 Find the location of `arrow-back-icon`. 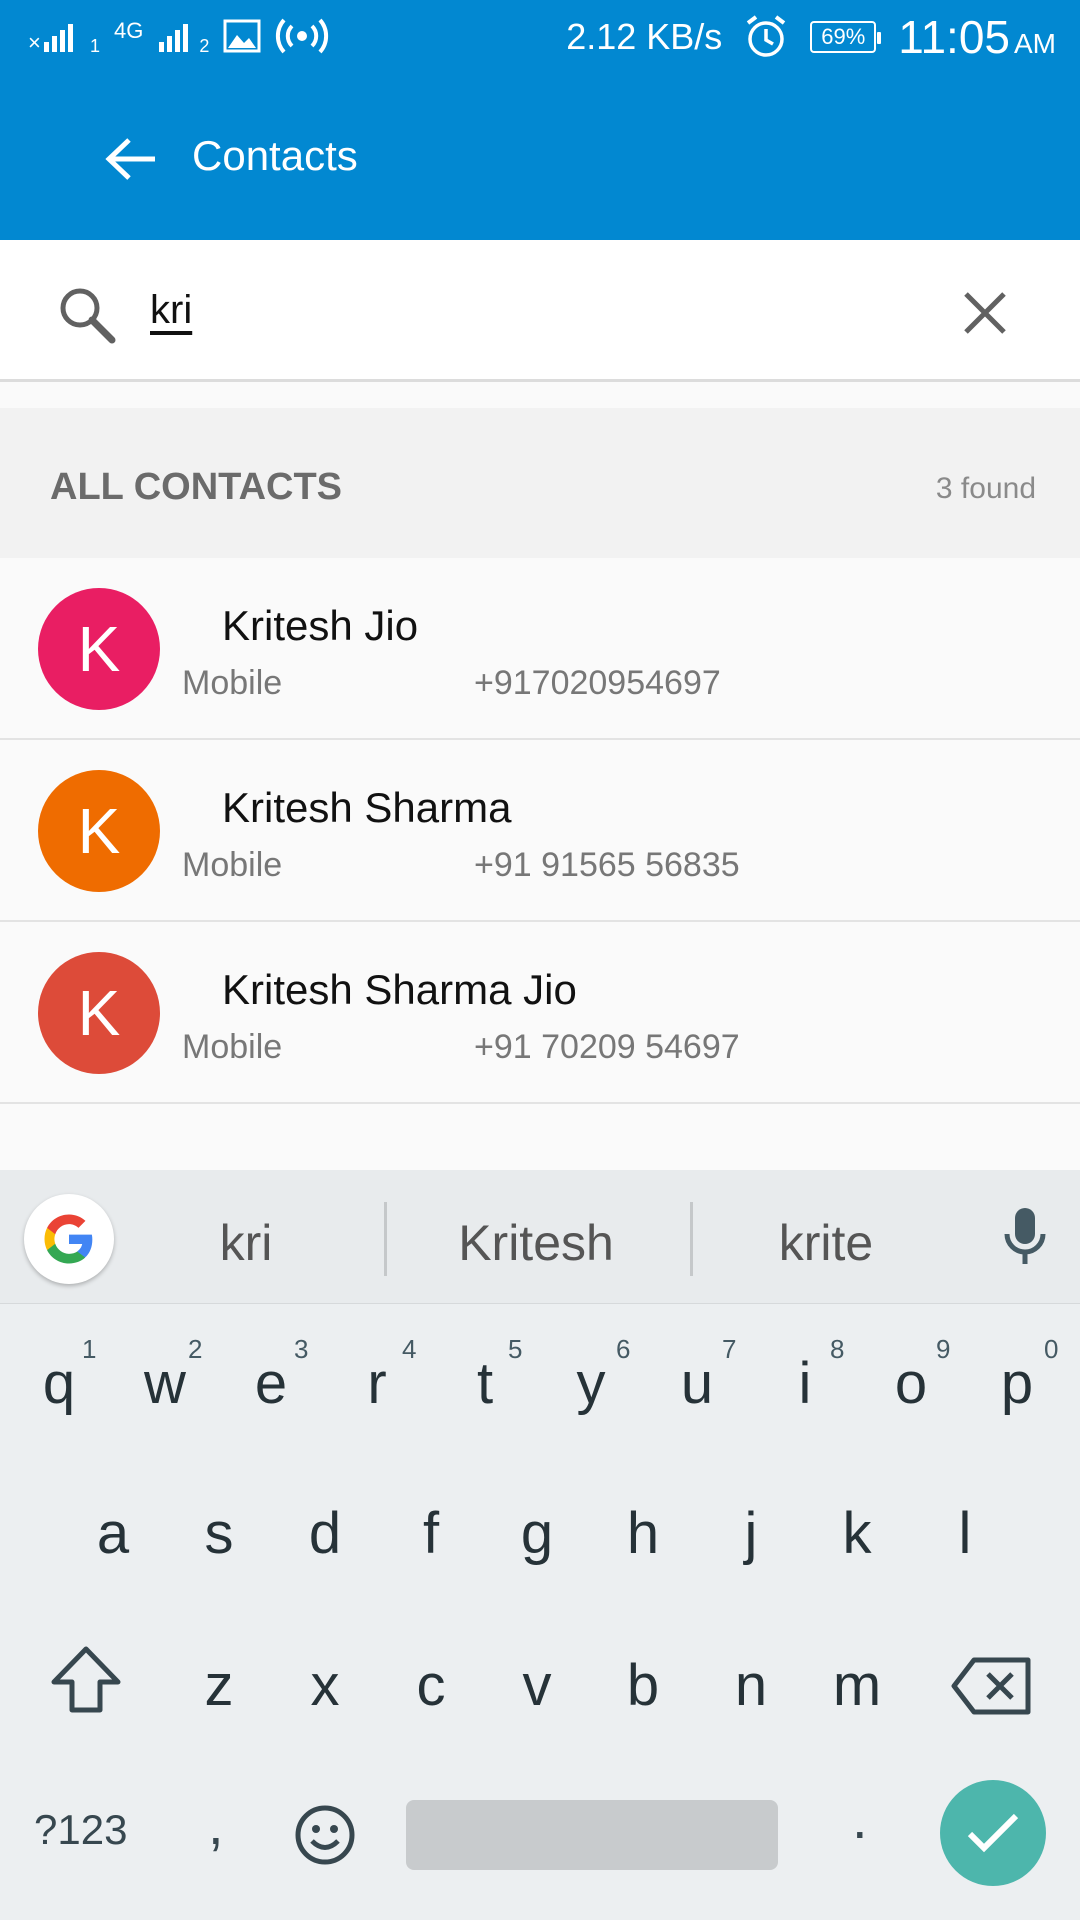

arrow-back-icon is located at coordinates (130, 159).